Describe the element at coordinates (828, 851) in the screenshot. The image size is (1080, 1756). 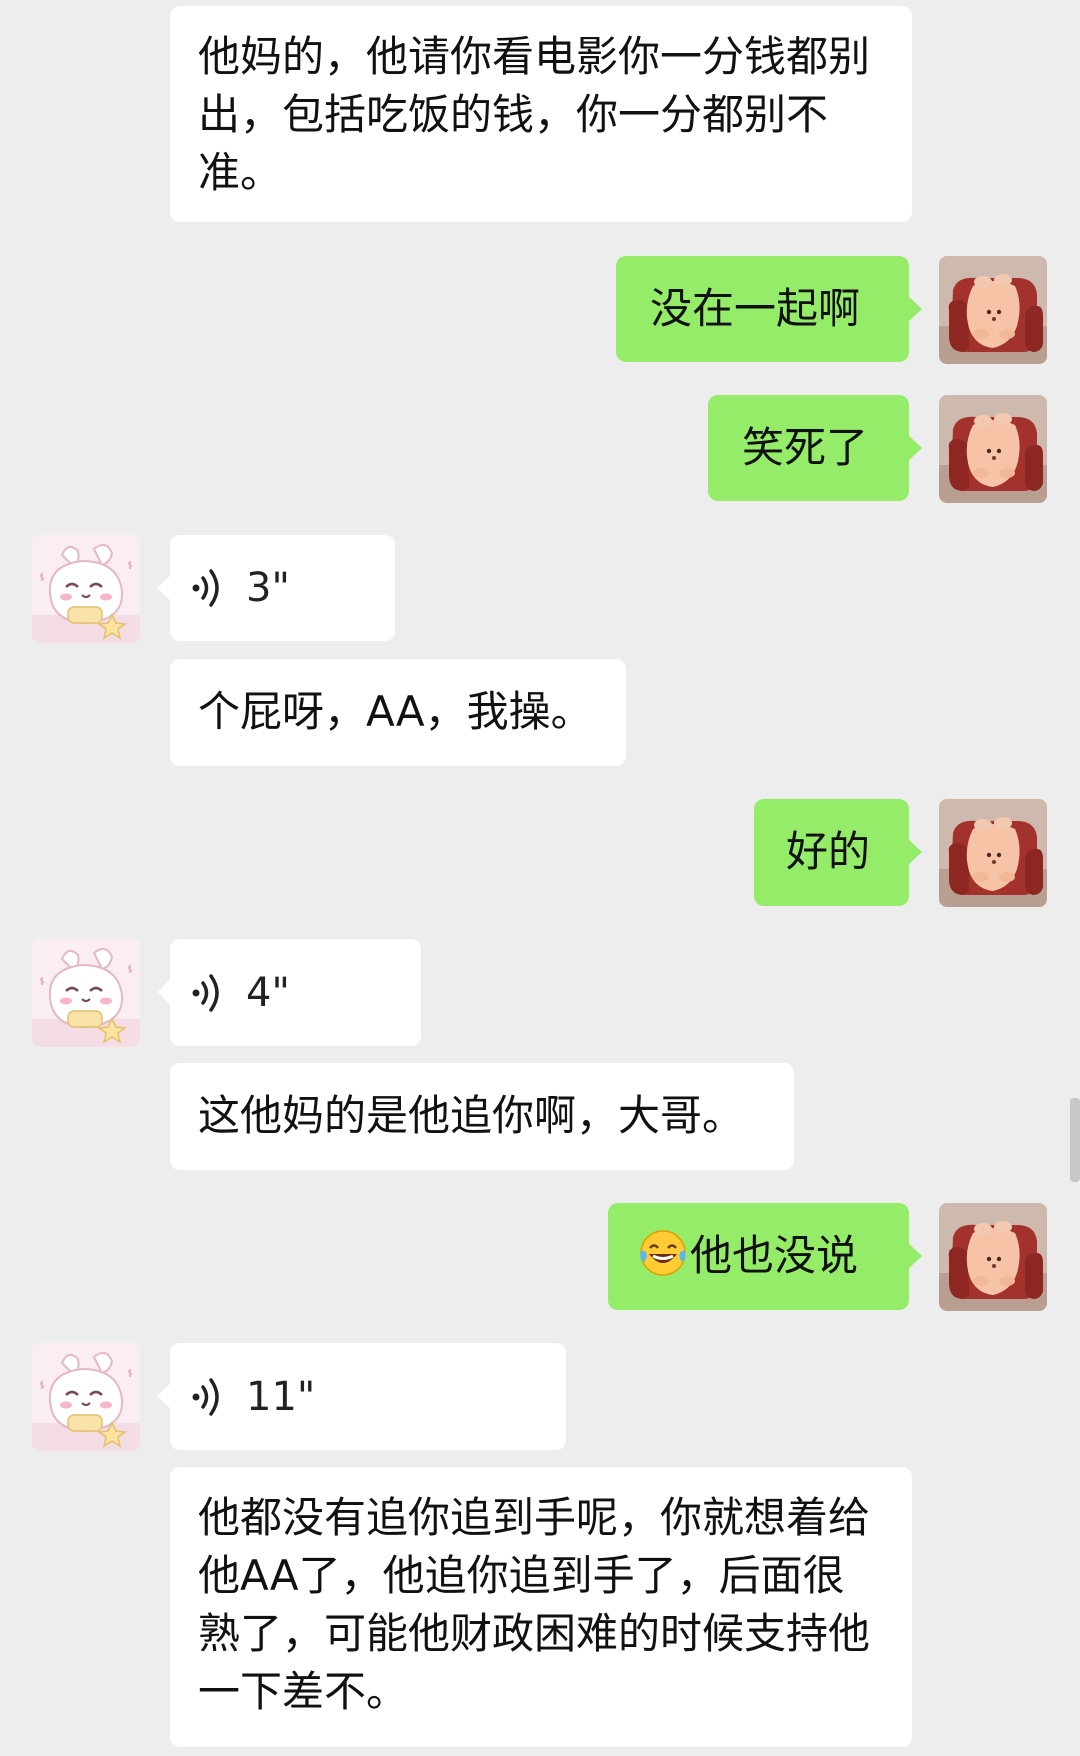
I see `message-text: 好的` at that location.